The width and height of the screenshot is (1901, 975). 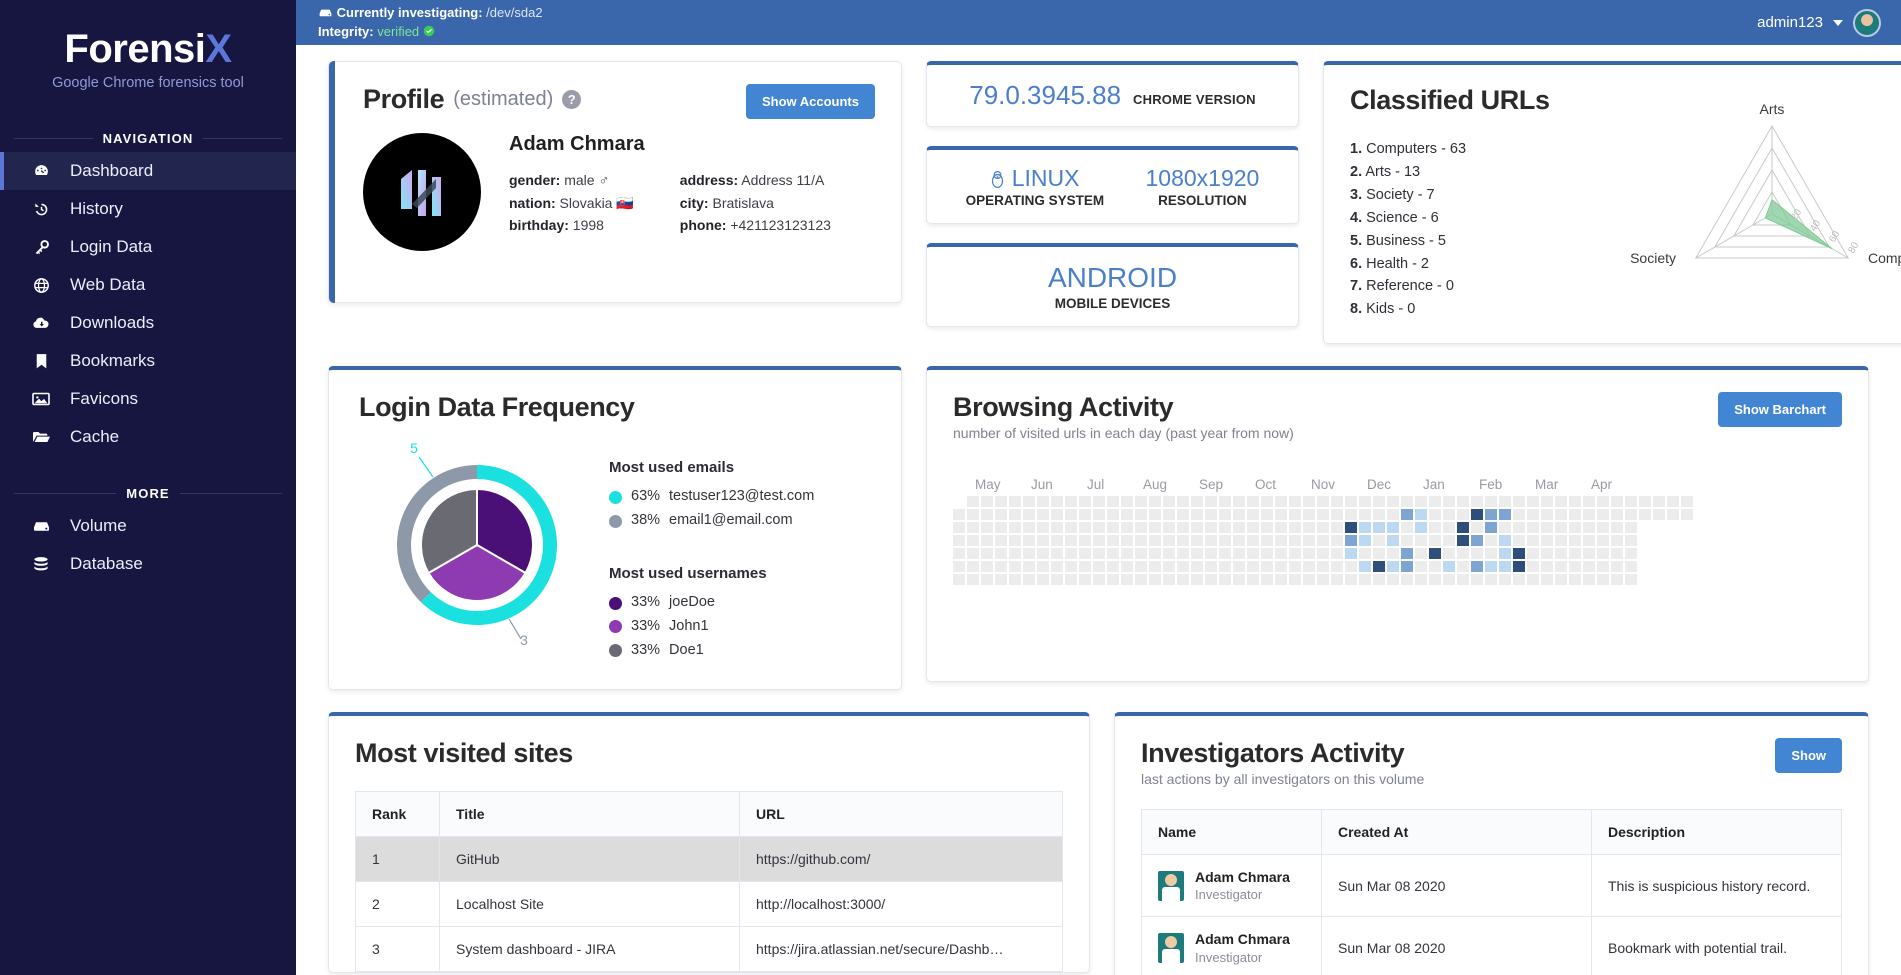 I want to click on sidebar-item-history: History, so click(x=148, y=209).